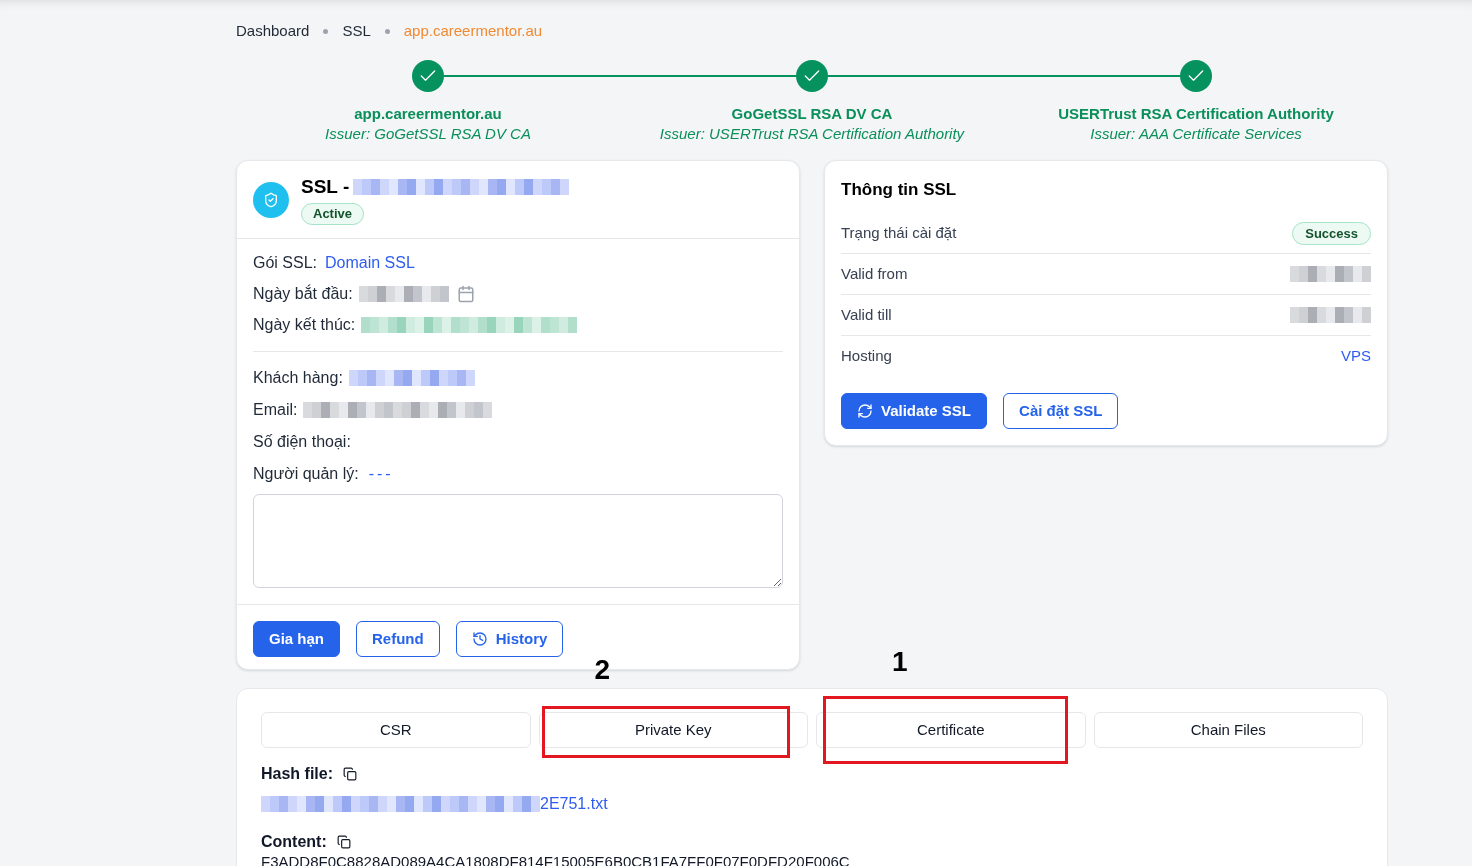 The height and width of the screenshot is (866, 1472). I want to click on info-label: Valid till, so click(866, 314).